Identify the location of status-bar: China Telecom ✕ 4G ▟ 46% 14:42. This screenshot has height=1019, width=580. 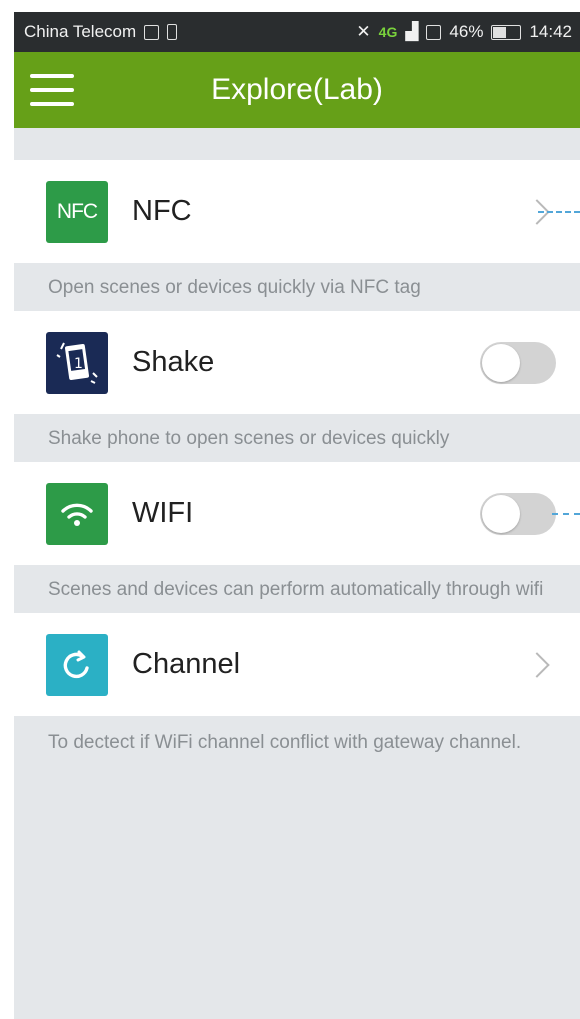
(297, 32).